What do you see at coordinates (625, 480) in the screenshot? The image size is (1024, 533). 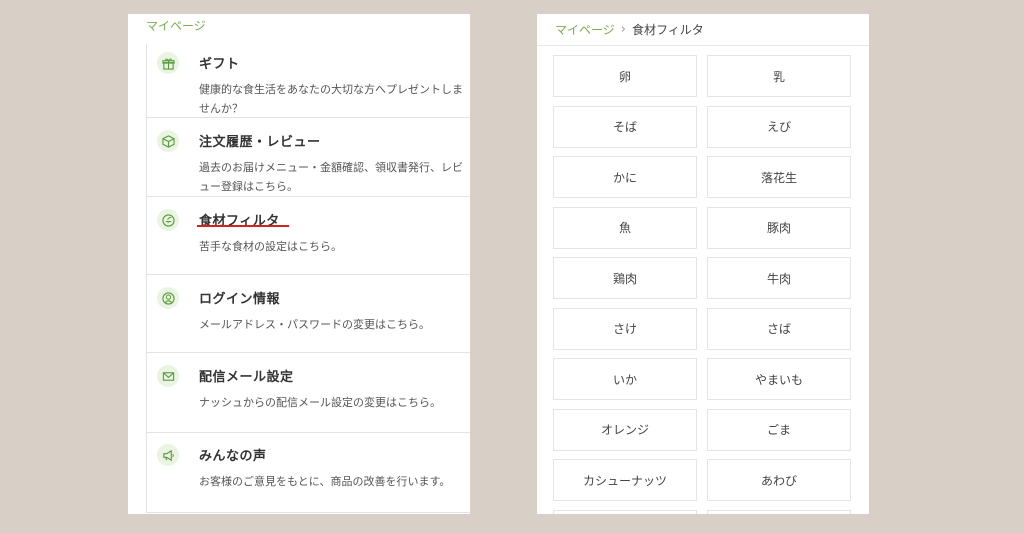 I see `food-filter-item: カシューナッツ` at bounding box center [625, 480].